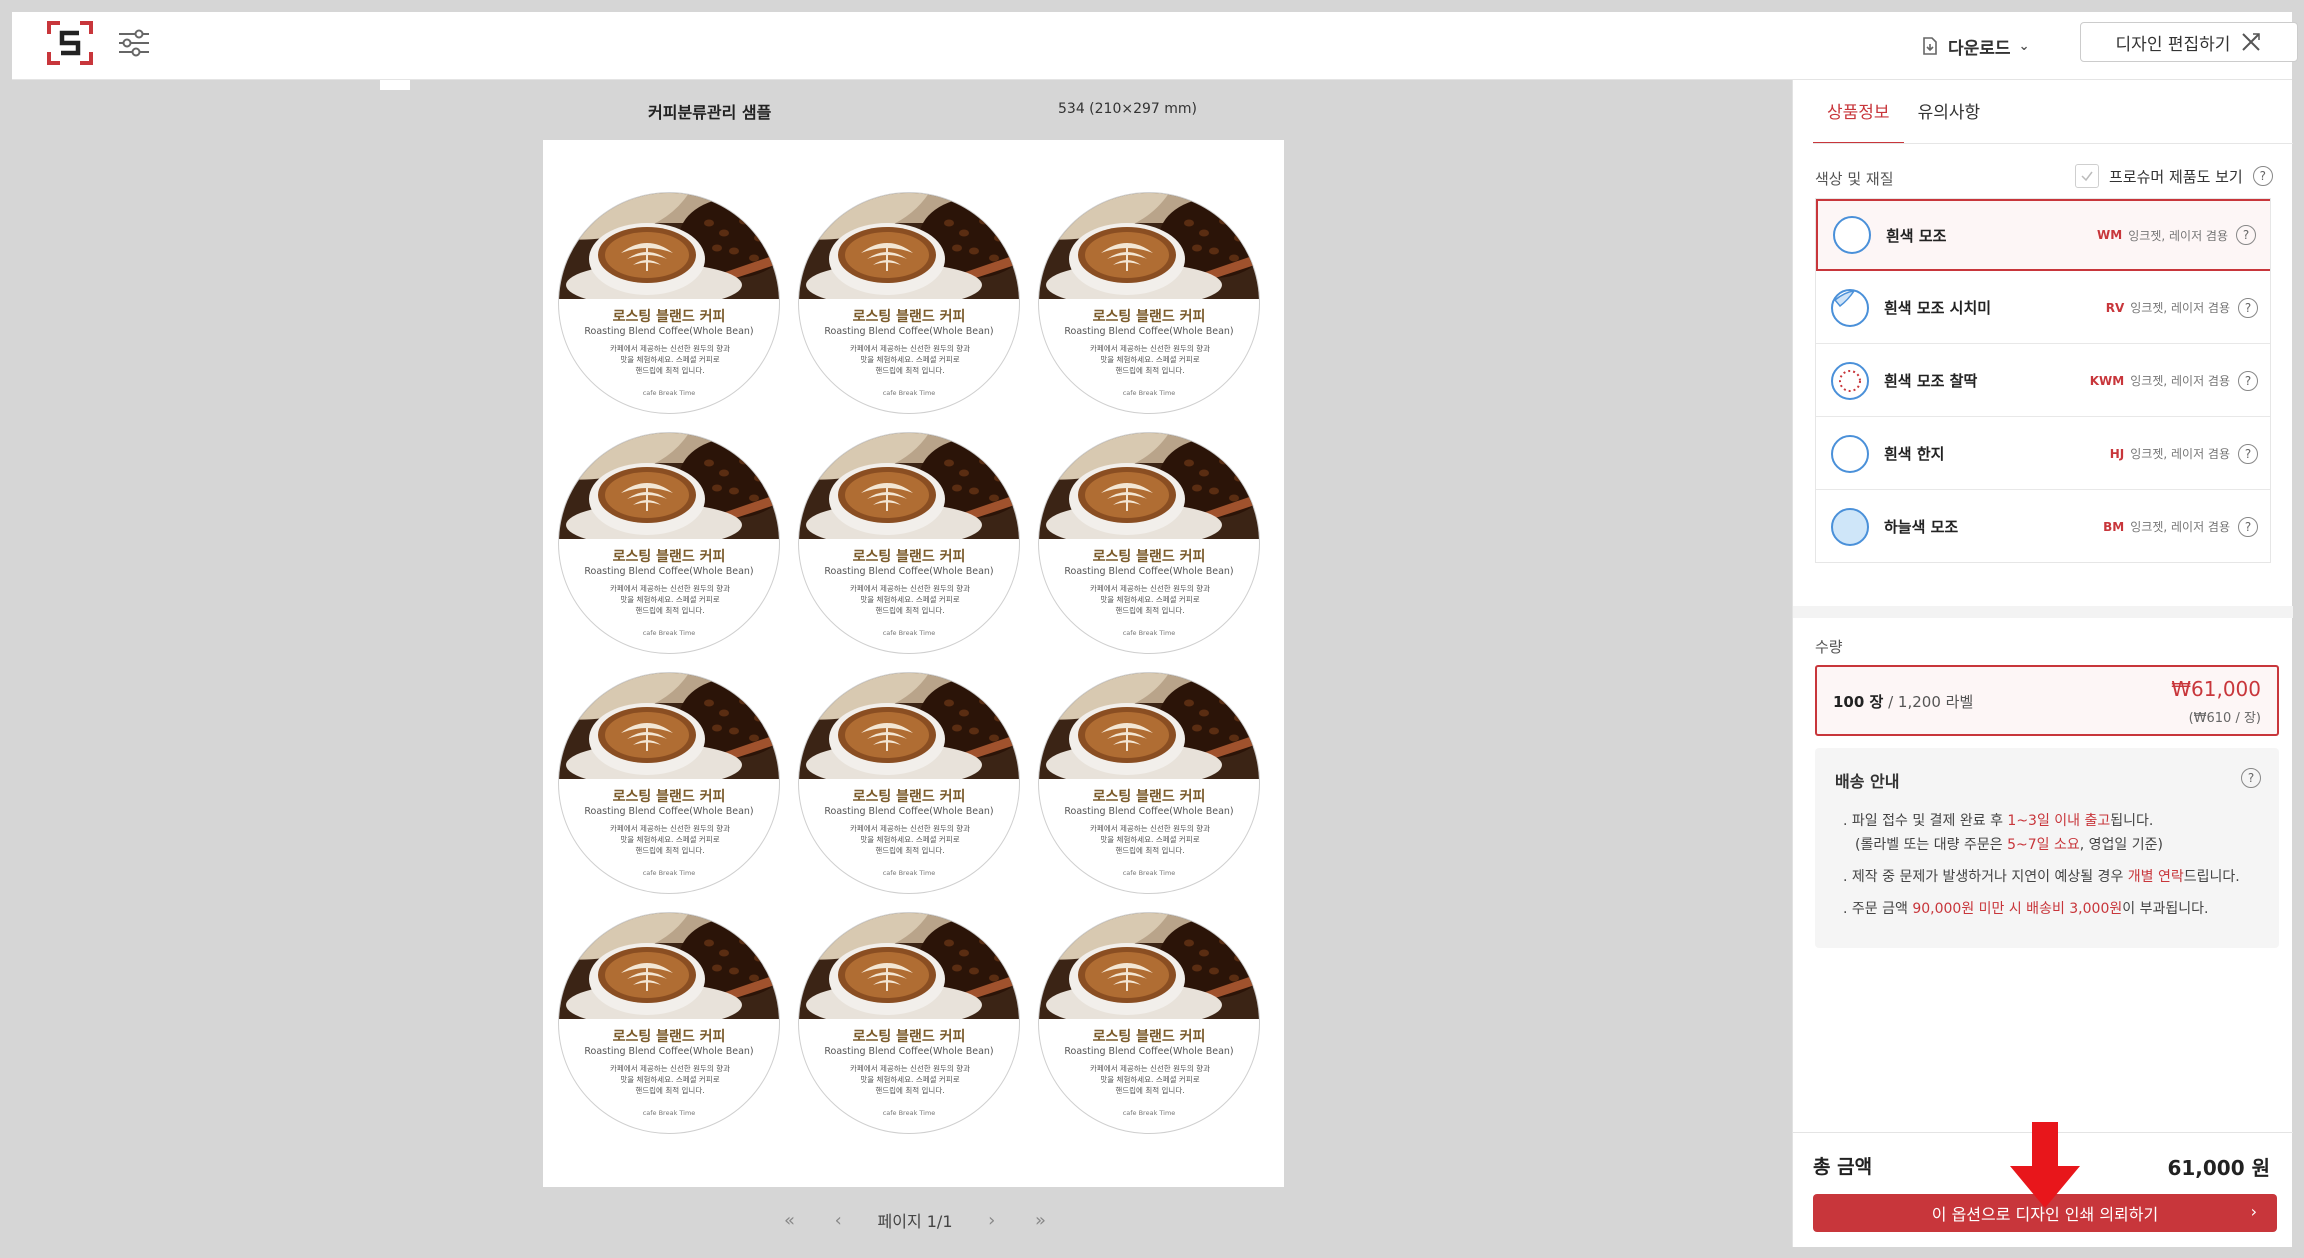 The image size is (2304, 1258). Describe the element at coordinates (2043, 235) in the screenshot. I see `material-option-wm: 흰색 모조 WM 잉크젯, 레이저 겸용 ?` at that location.